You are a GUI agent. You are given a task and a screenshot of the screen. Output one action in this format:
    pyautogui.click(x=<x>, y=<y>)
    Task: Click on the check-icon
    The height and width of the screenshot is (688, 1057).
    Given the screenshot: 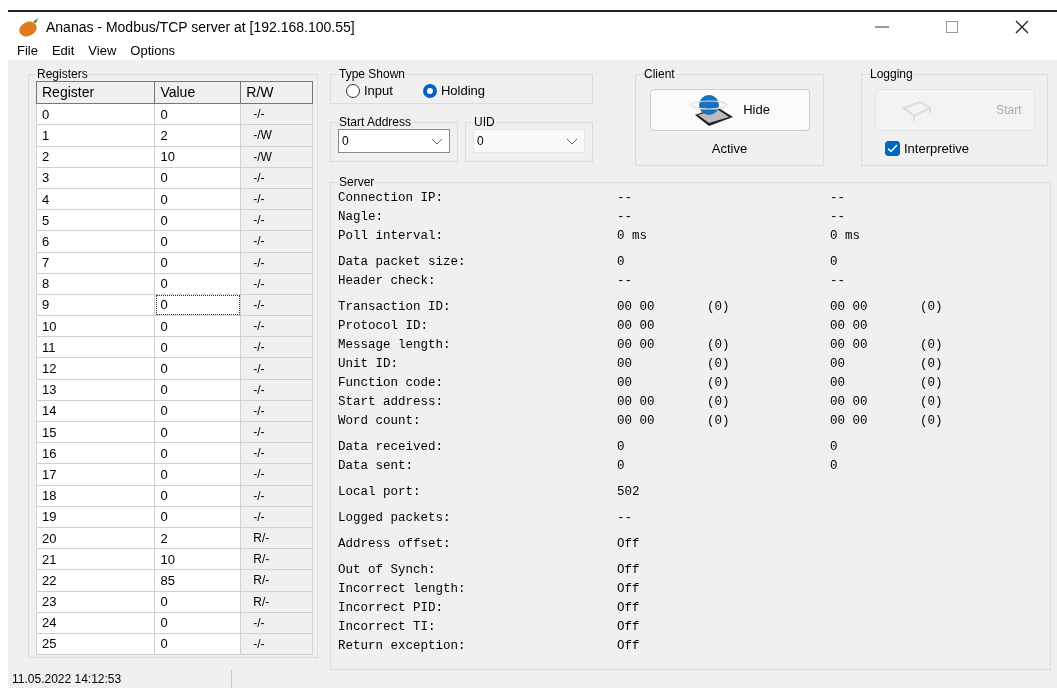 What is the action you would take?
    pyautogui.click(x=892, y=149)
    